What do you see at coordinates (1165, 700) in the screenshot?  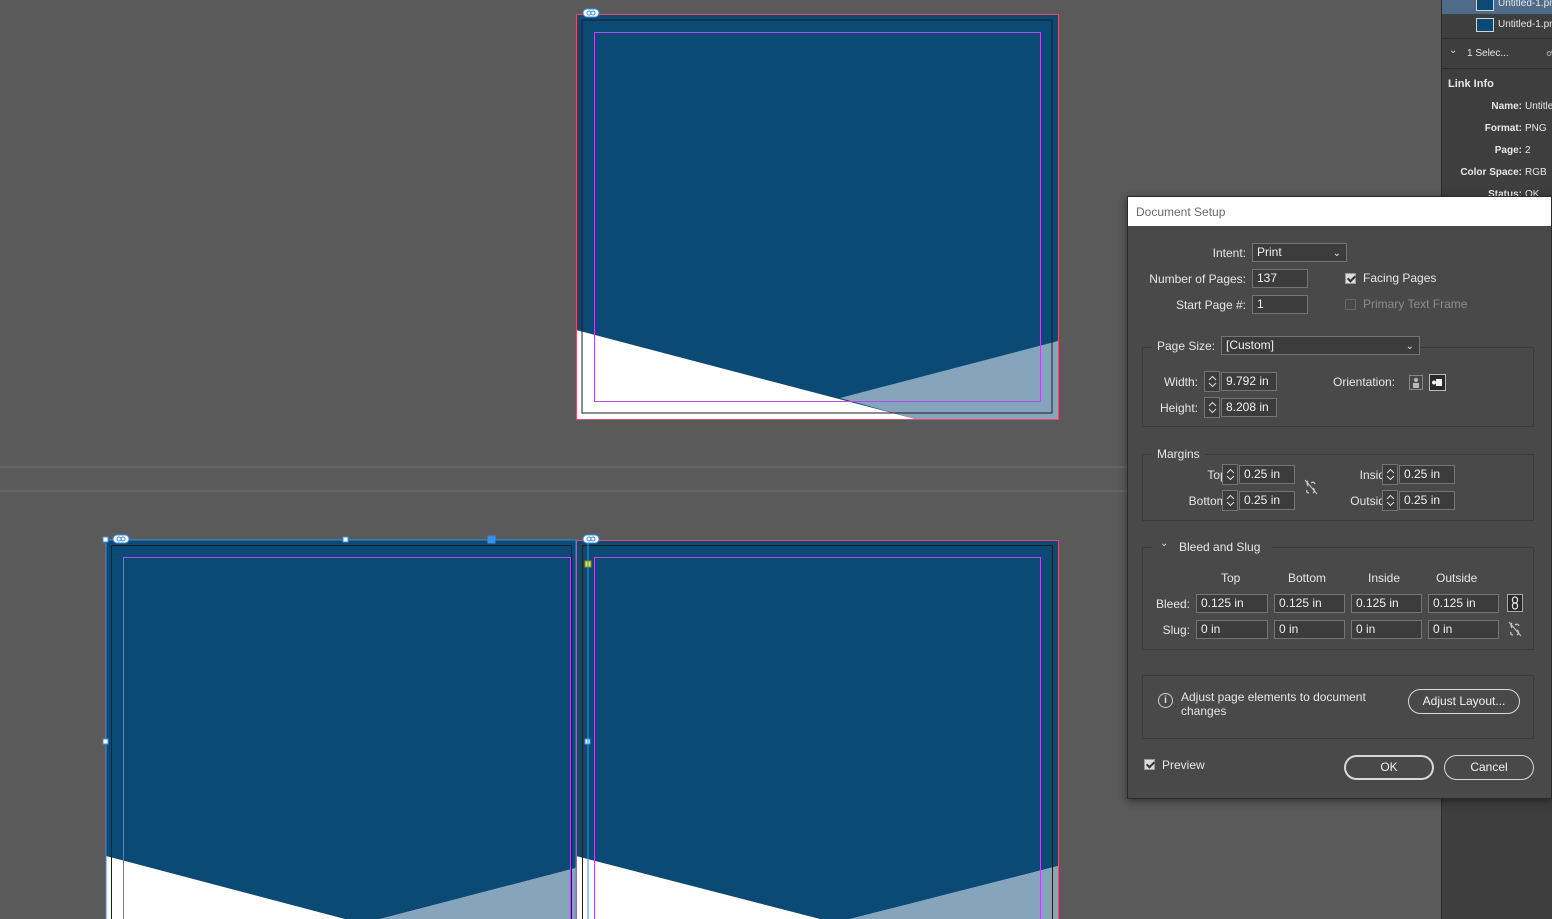 I see `info-icon: i` at bounding box center [1165, 700].